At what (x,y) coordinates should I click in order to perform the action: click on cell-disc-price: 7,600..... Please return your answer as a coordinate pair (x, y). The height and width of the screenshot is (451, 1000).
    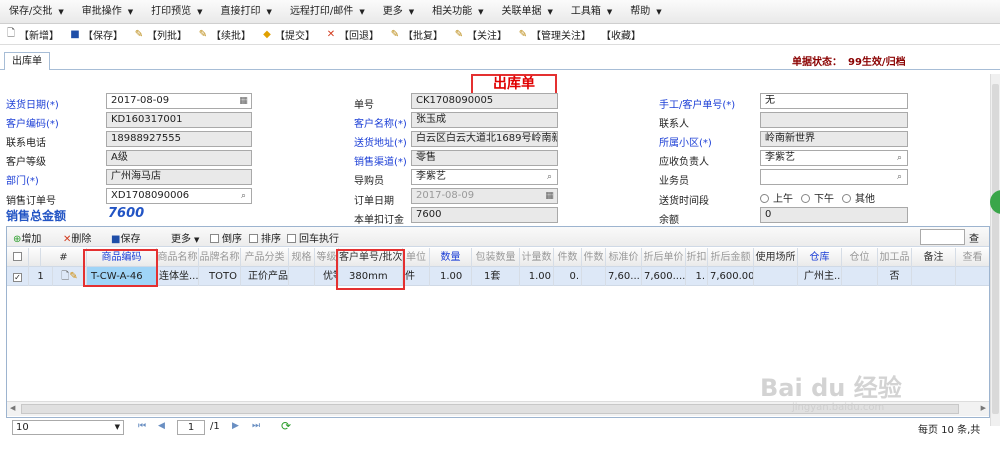
    Looking at the image, I should click on (664, 276).